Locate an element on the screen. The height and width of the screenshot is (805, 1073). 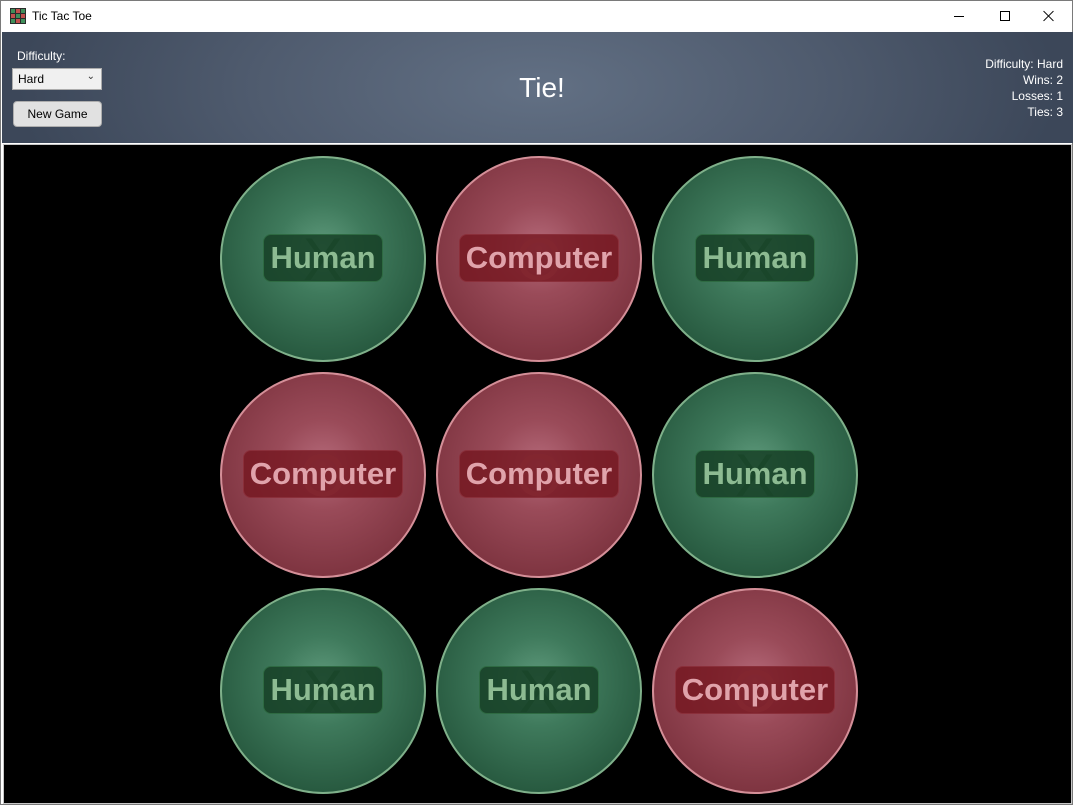
board-cell-1: X Human is located at coordinates (323, 259).